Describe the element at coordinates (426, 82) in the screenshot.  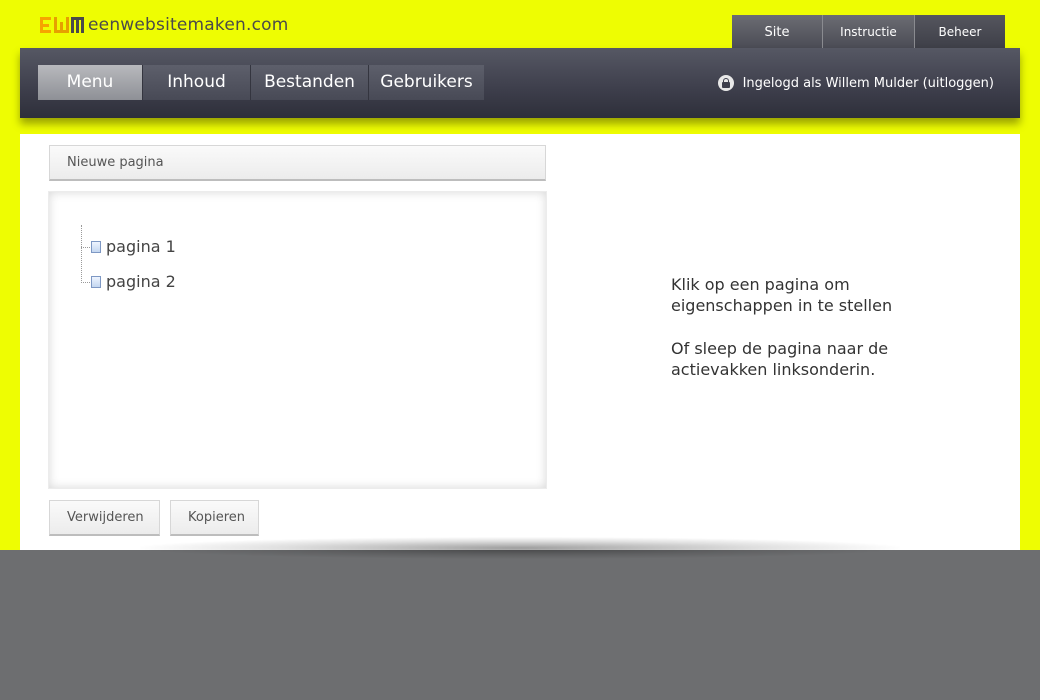
I see `nav-item-gebruikers: Gebruikers` at that location.